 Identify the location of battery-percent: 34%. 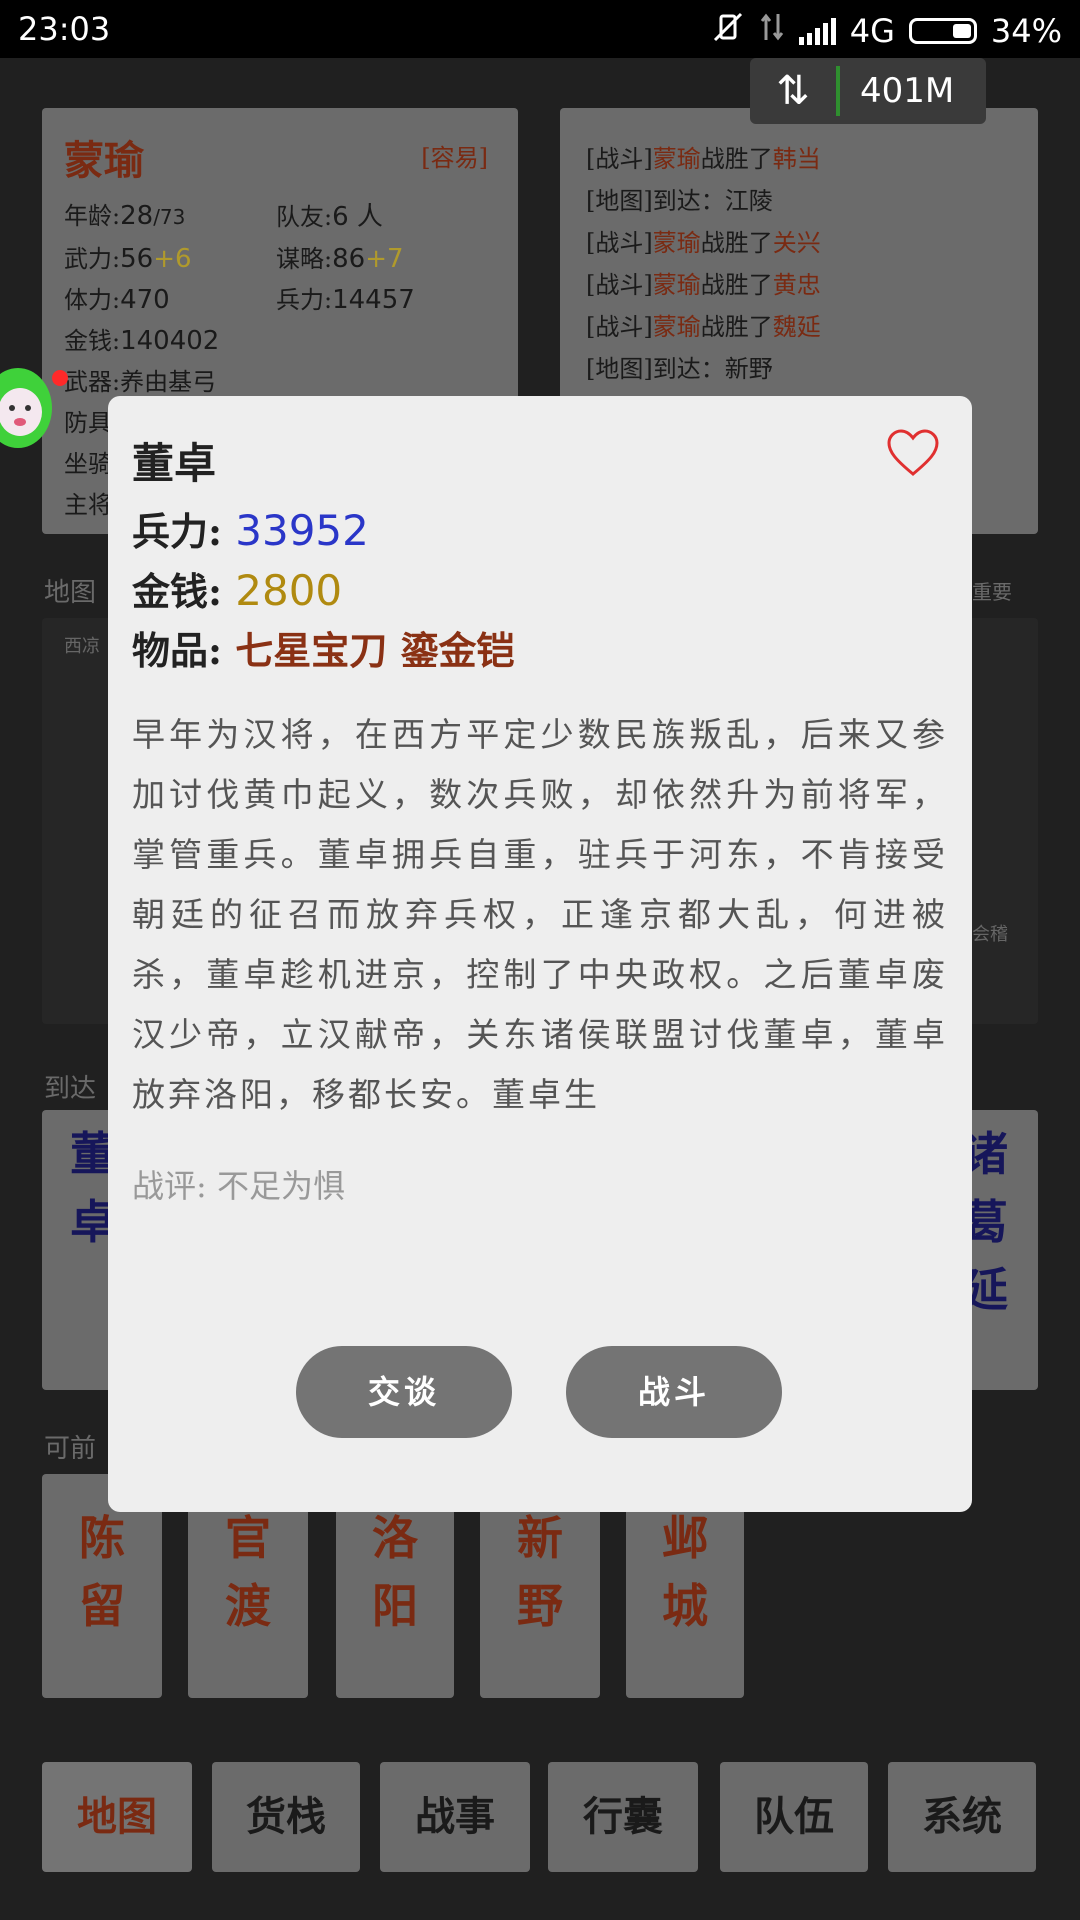
(1026, 31).